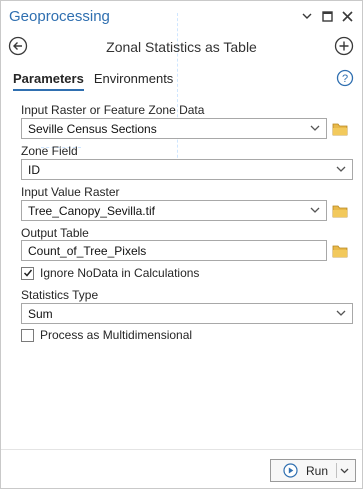  What do you see at coordinates (174, 128) in the screenshot?
I see `zone-data-dropdown: Seville Census Sections` at bounding box center [174, 128].